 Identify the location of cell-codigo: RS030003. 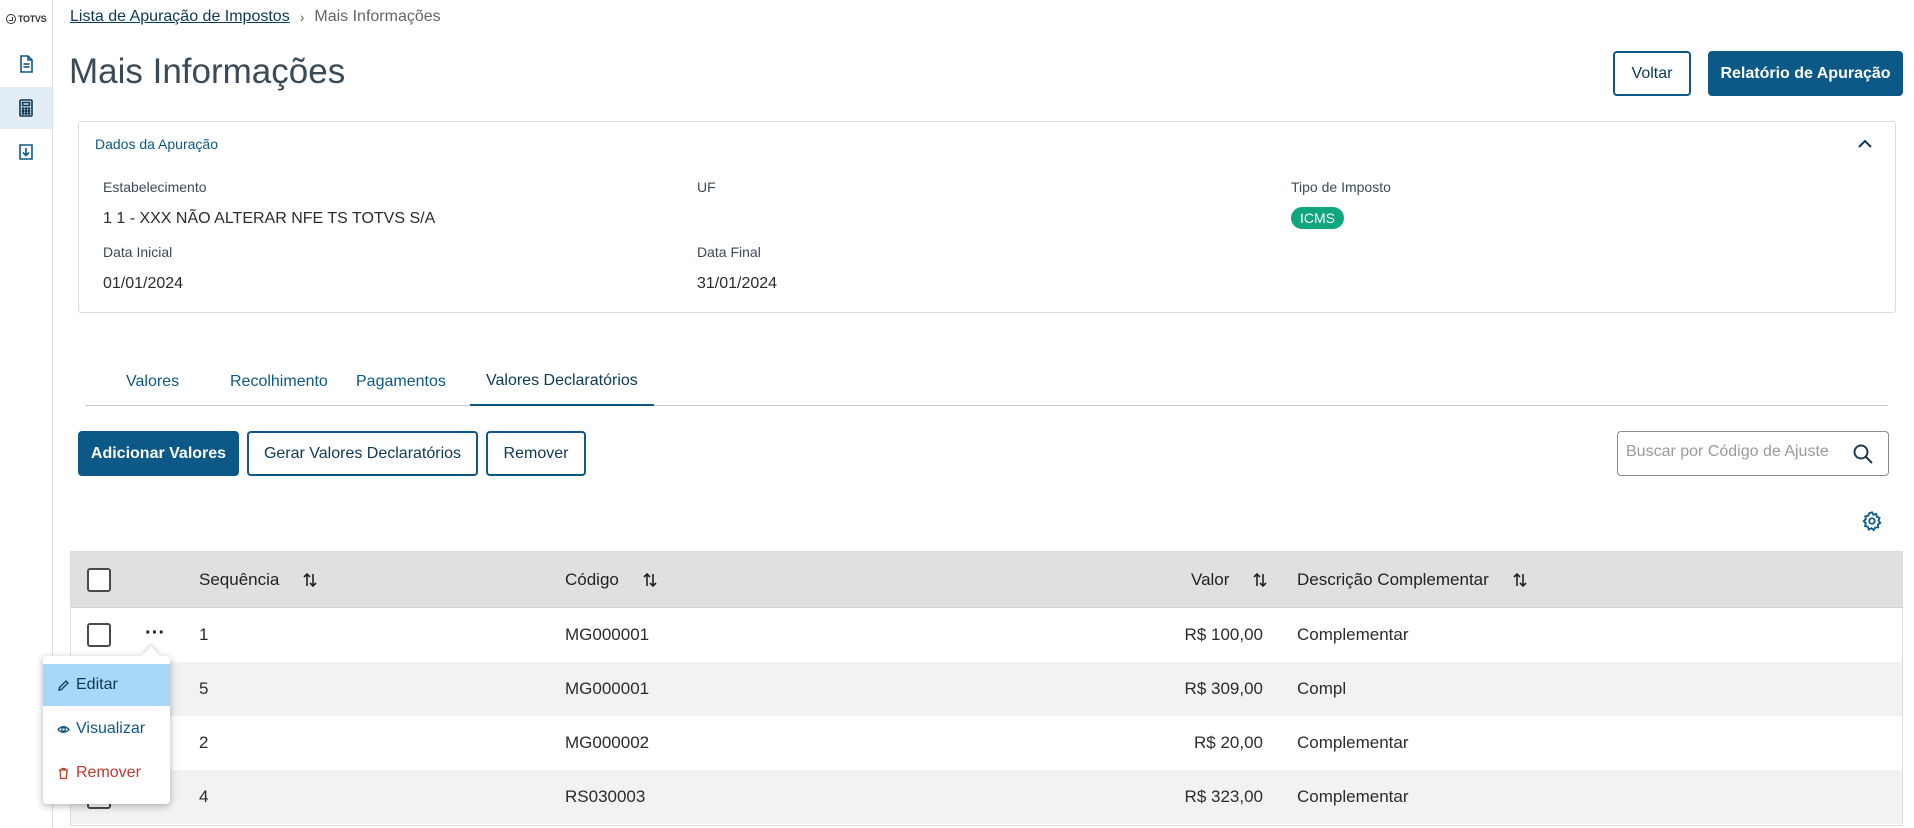
(605, 796).